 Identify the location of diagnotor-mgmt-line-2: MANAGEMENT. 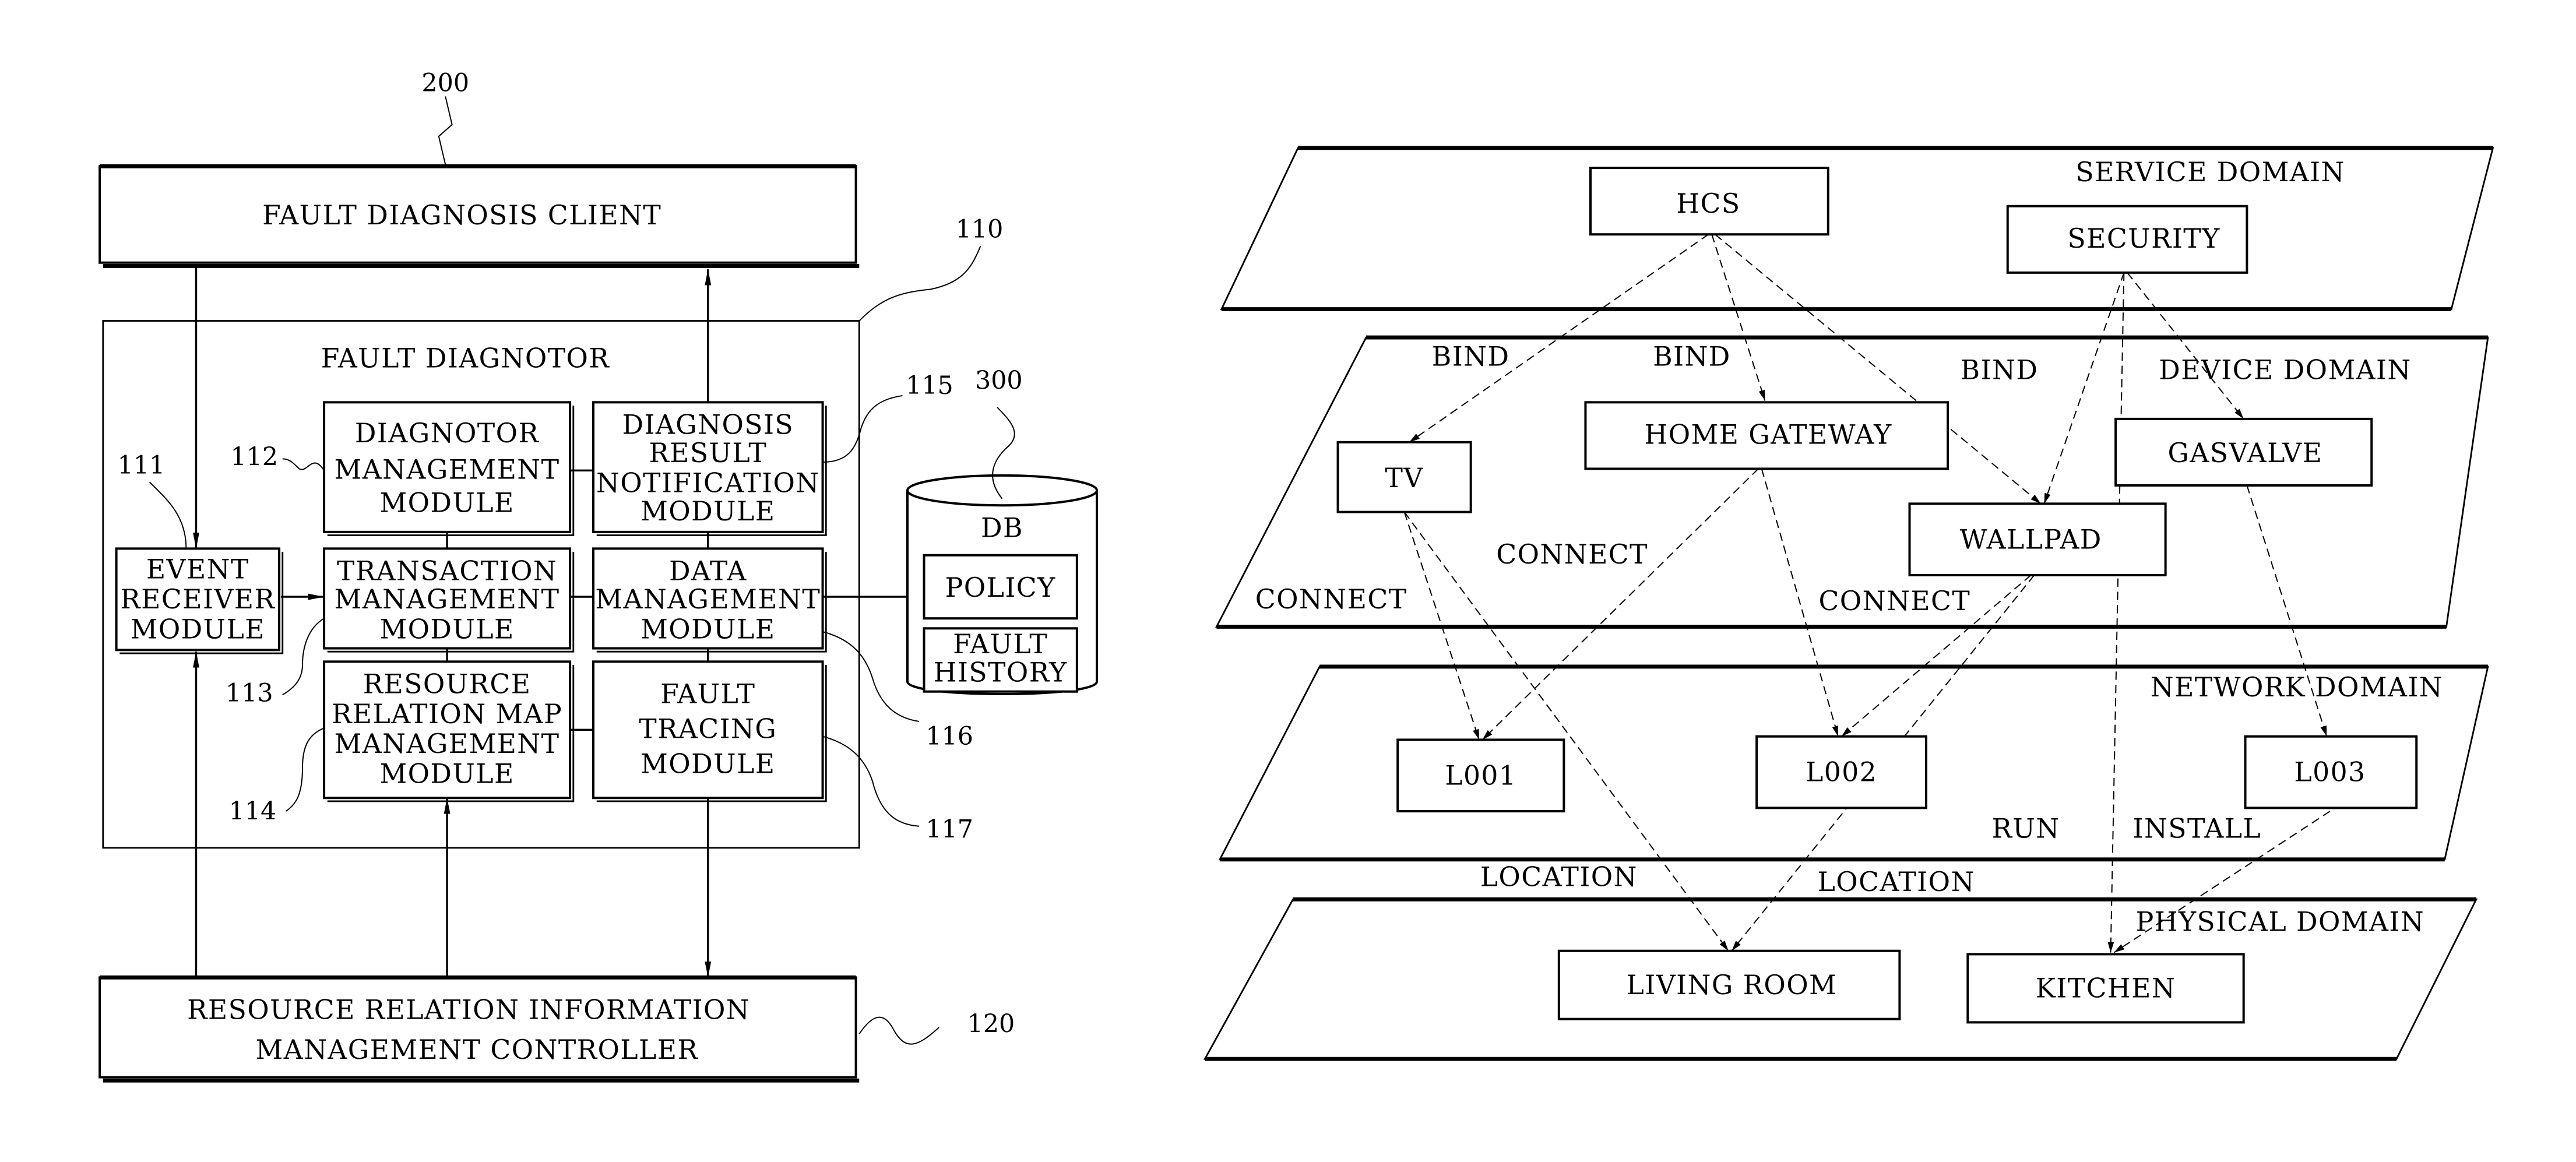
(448, 470).